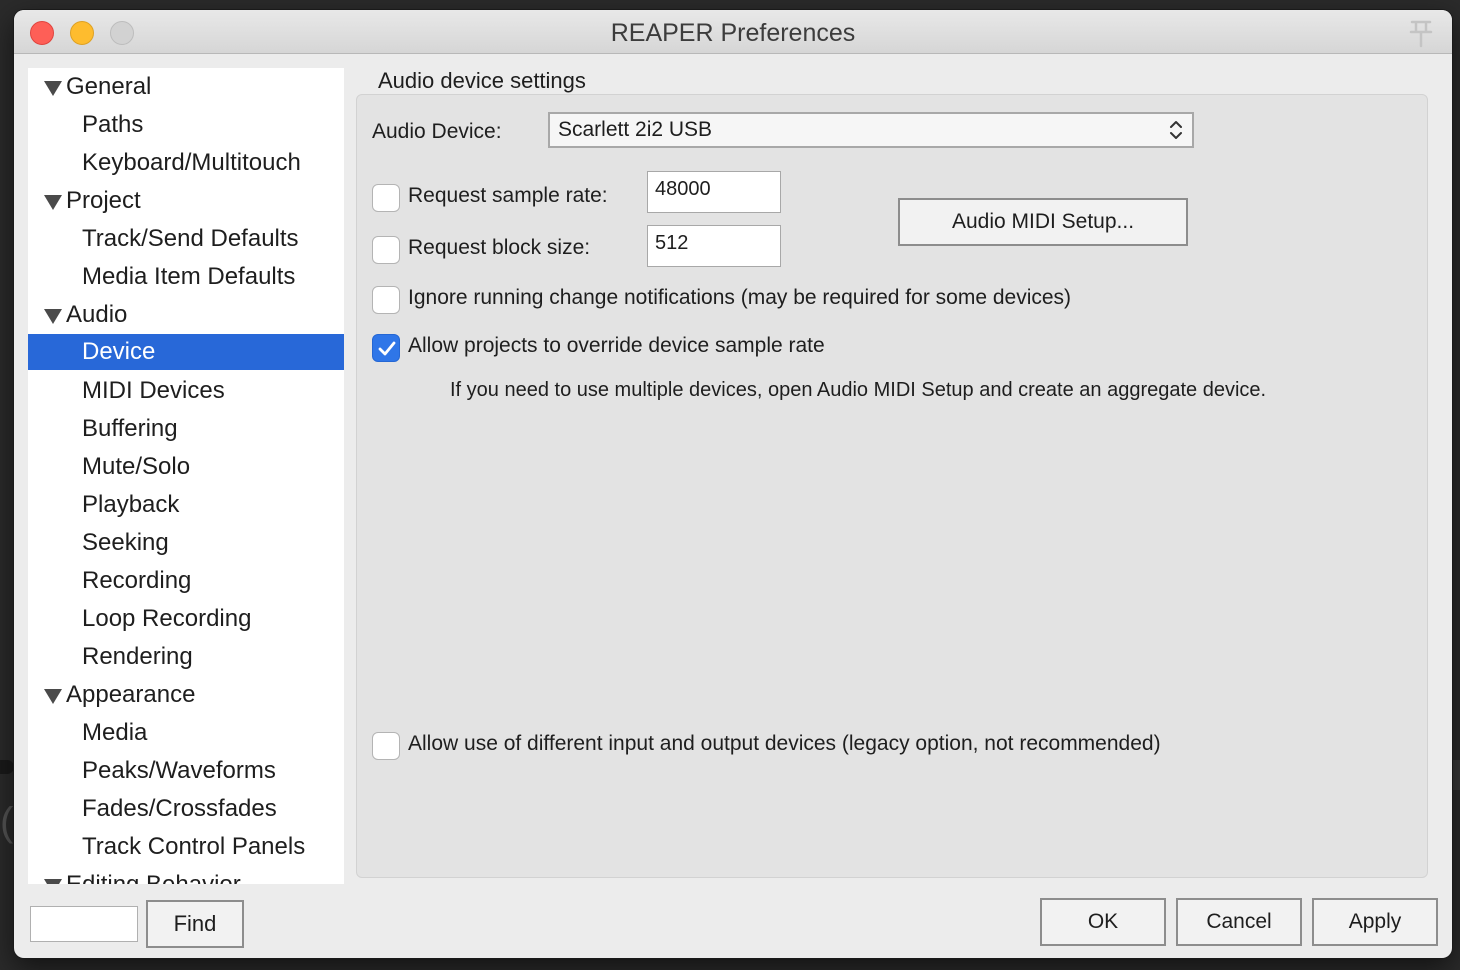 The image size is (1460, 970). Describe the element at coordinates (195, 924) in the screenshot. I see `find-button: Find` at that location.